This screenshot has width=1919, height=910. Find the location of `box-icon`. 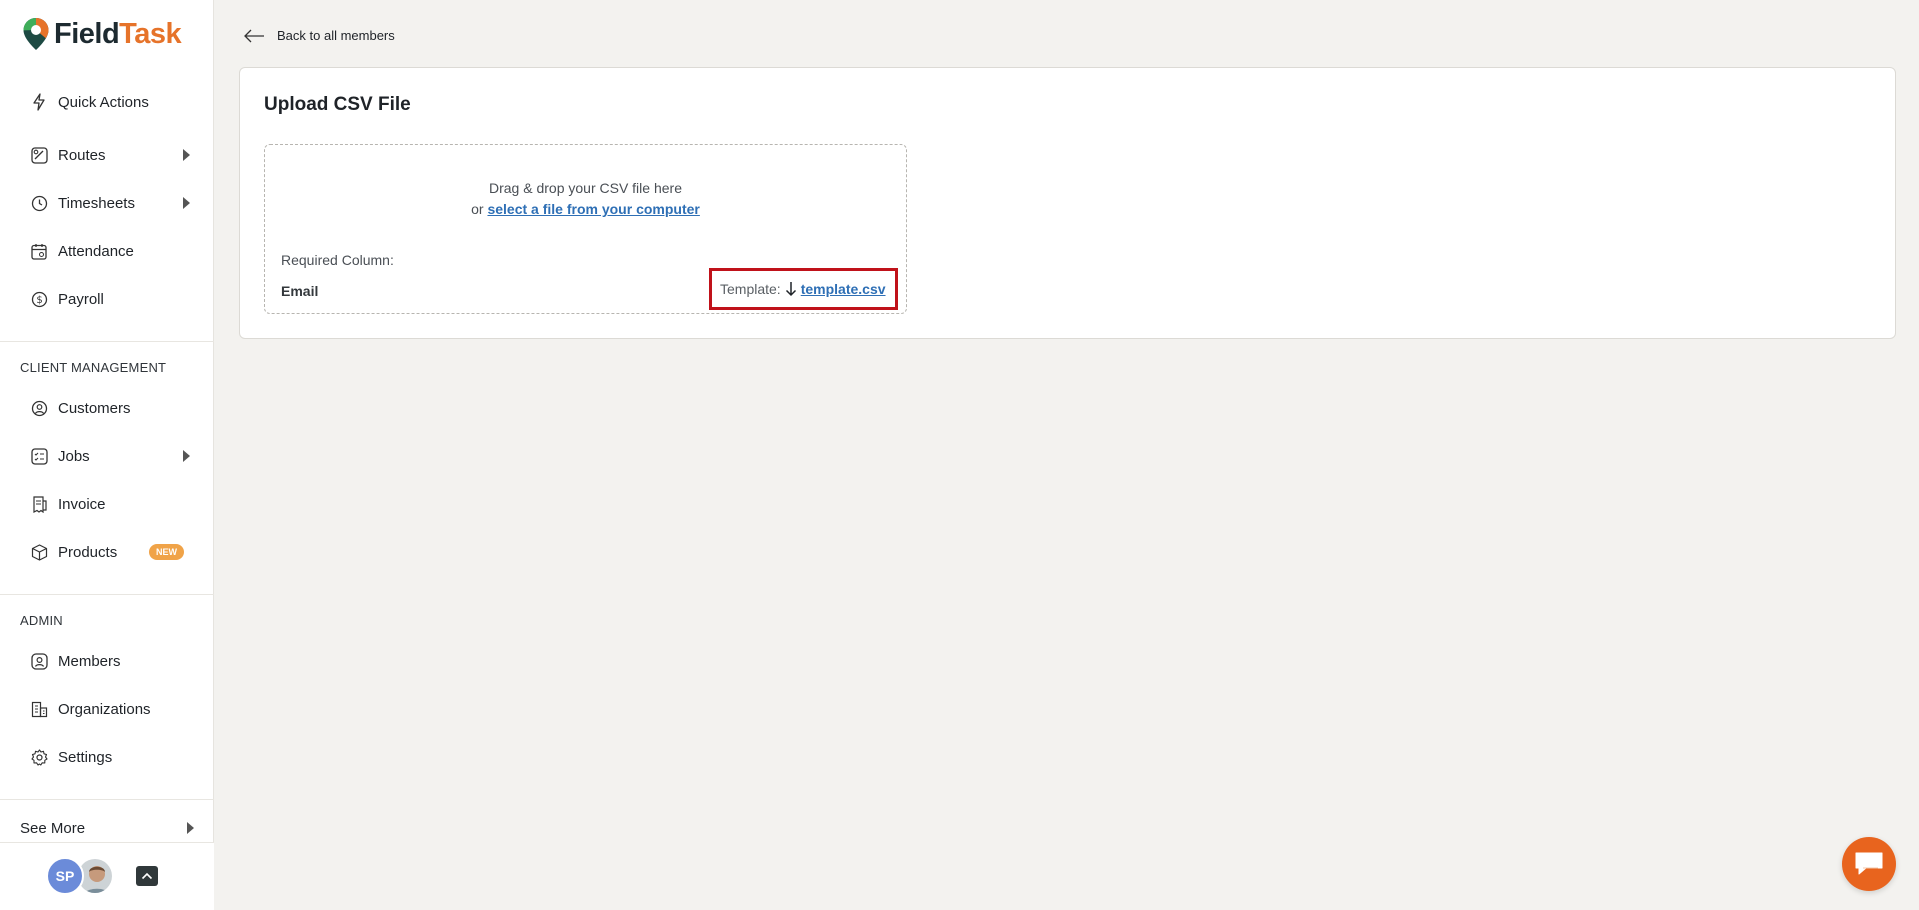

box-icon is located at coordinates (39, 552).